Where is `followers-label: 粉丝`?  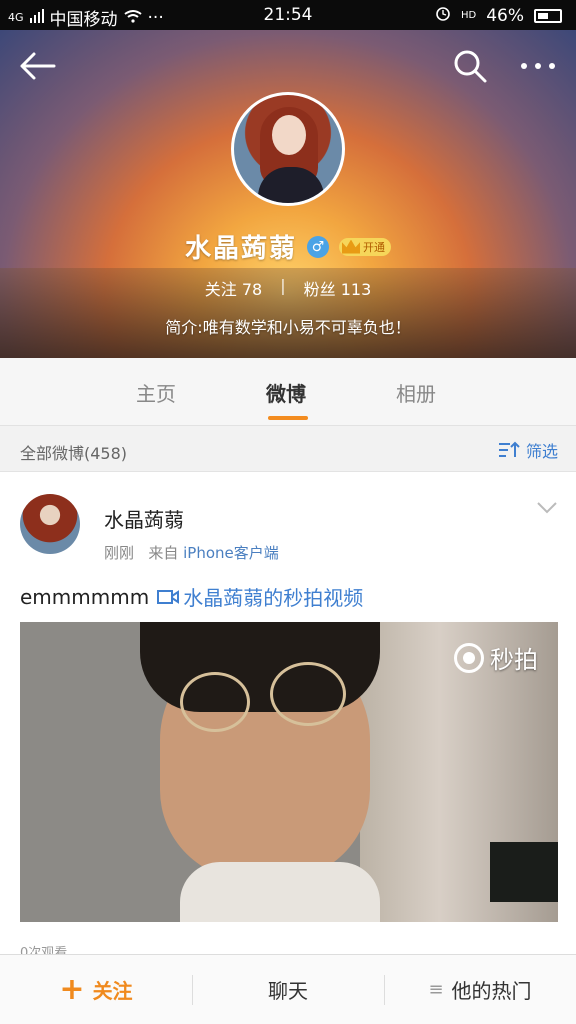 followers-label: 粉丝 is located at coordinates (319, 289).